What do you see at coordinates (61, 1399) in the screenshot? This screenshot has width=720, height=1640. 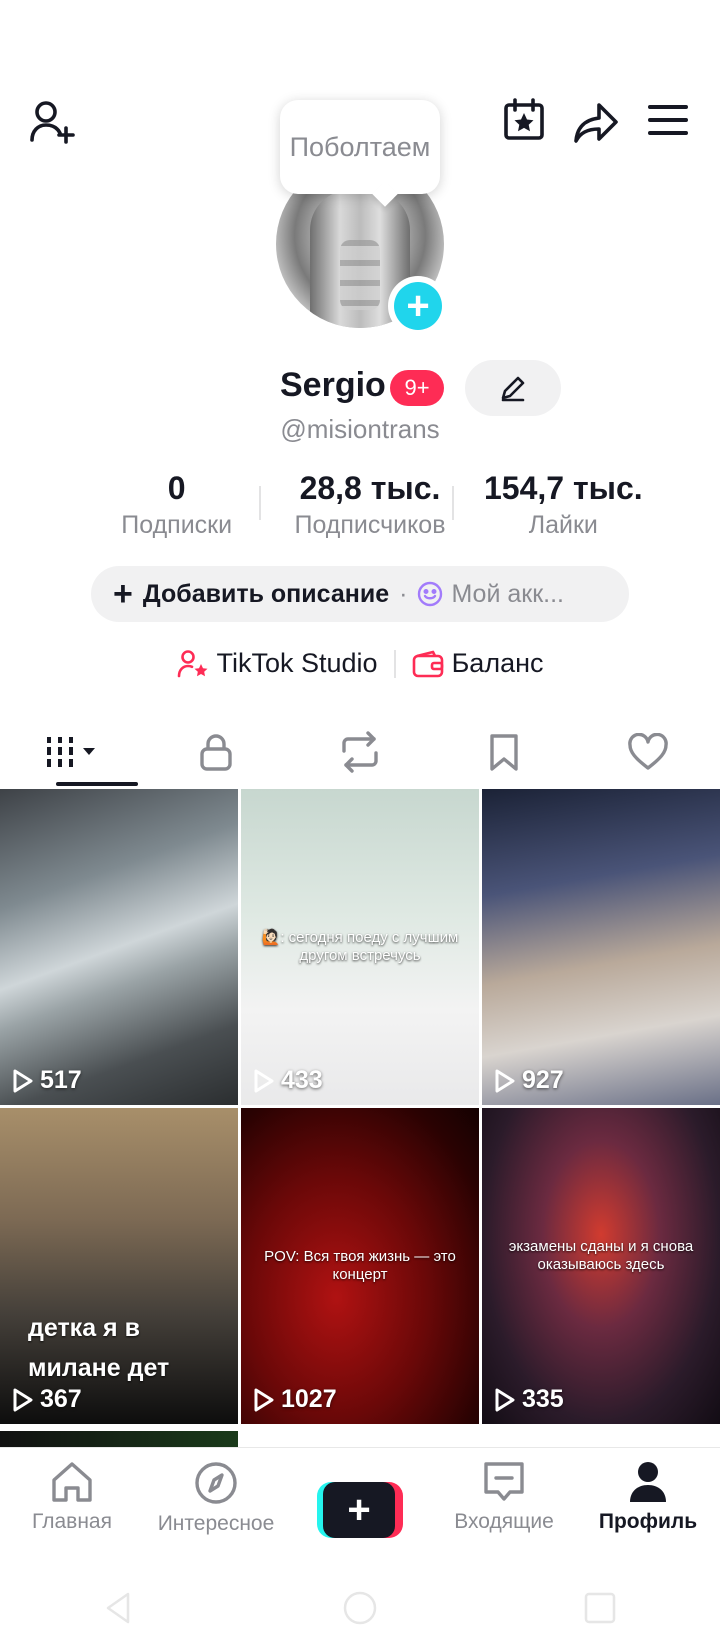 I see `view-count-value: 367` at bounding box center [61, 1399].